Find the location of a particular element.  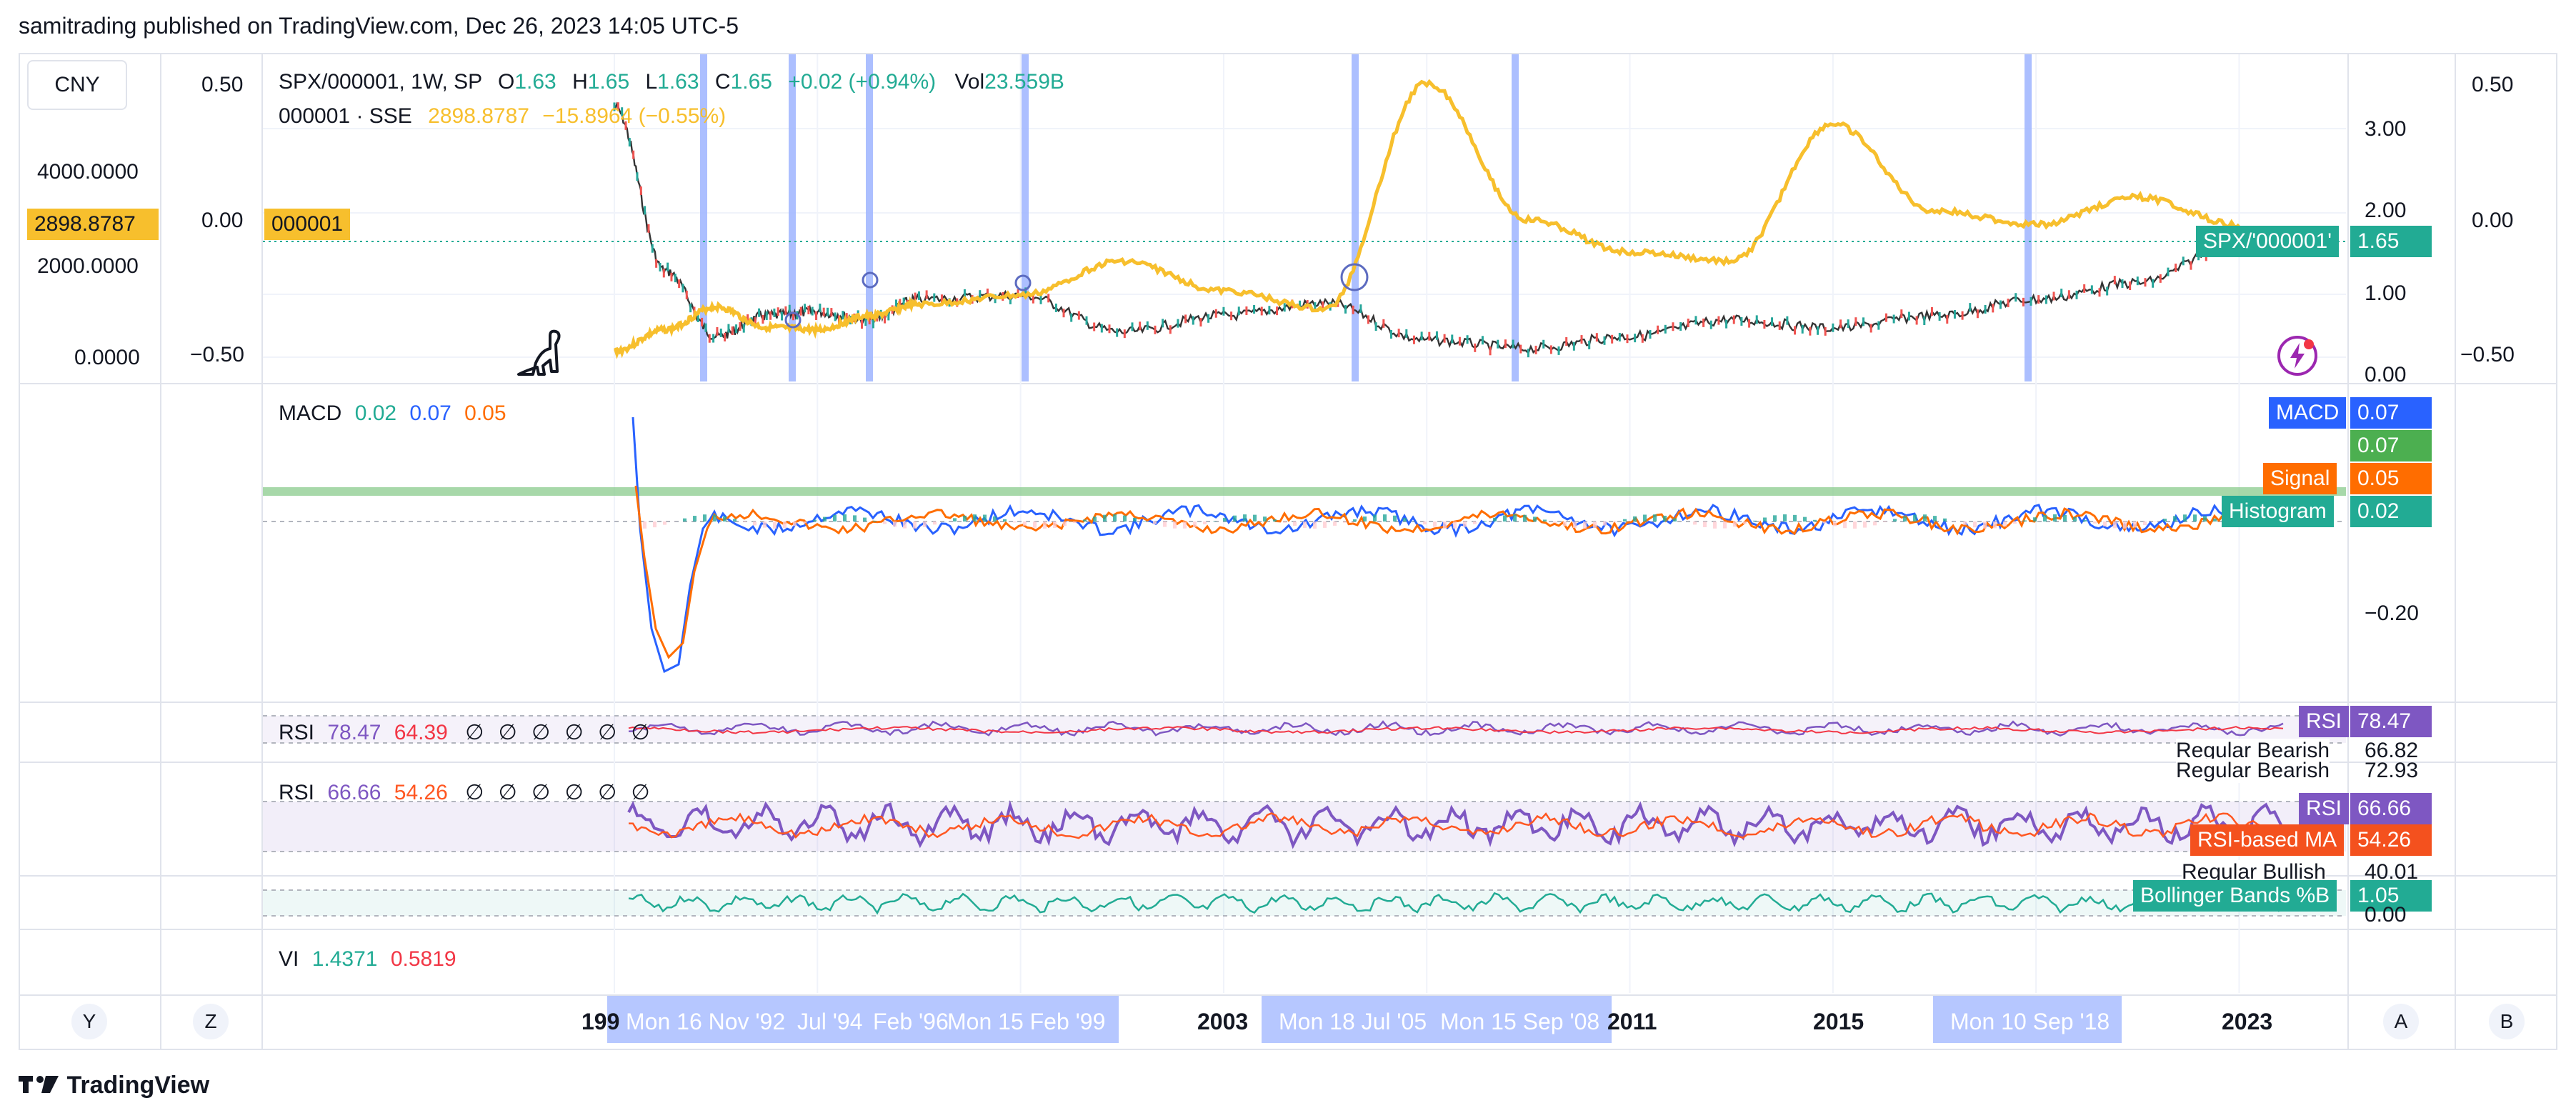

compare-change: −15.8964 (−0.55%) is located at coordinates (635, 116).